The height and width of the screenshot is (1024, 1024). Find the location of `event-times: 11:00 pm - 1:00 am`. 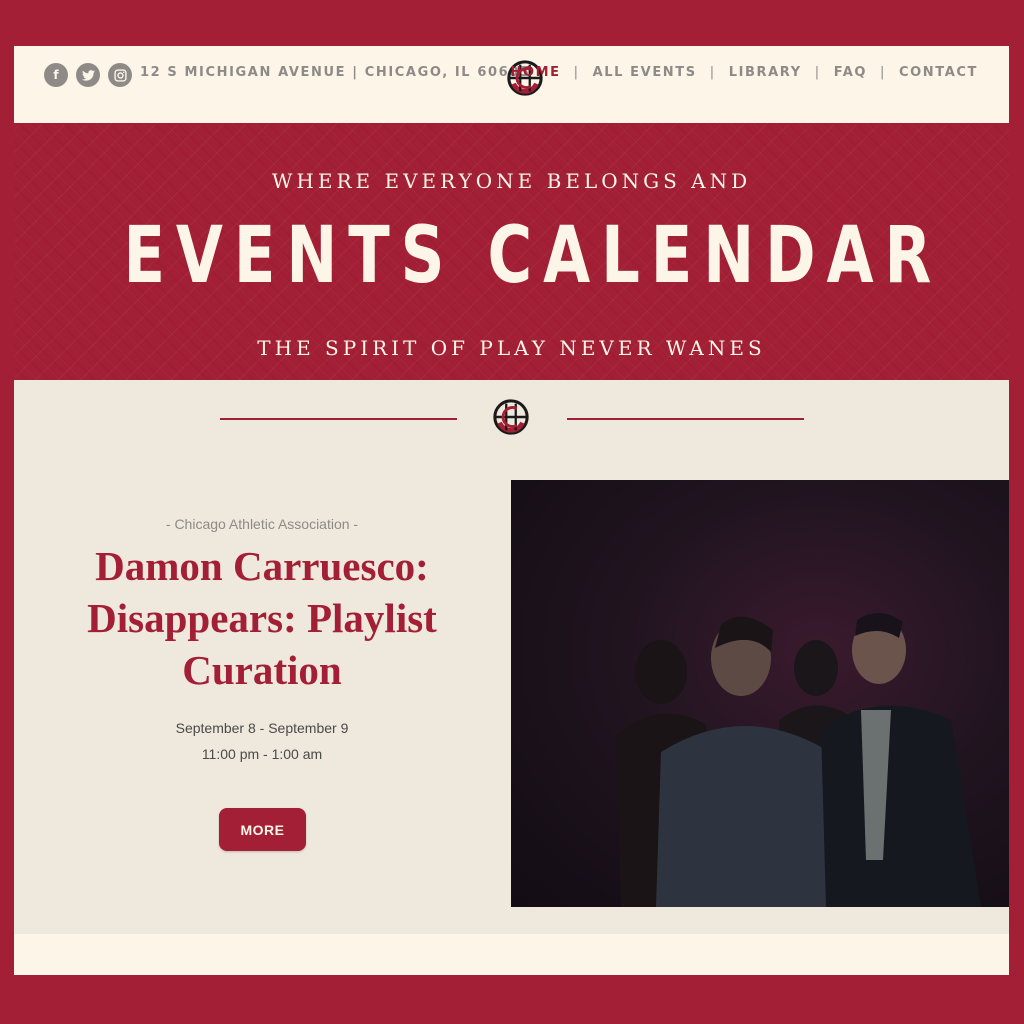

event-times: 11:00 pm - 1:00 am is located at coordinates (262, 754).